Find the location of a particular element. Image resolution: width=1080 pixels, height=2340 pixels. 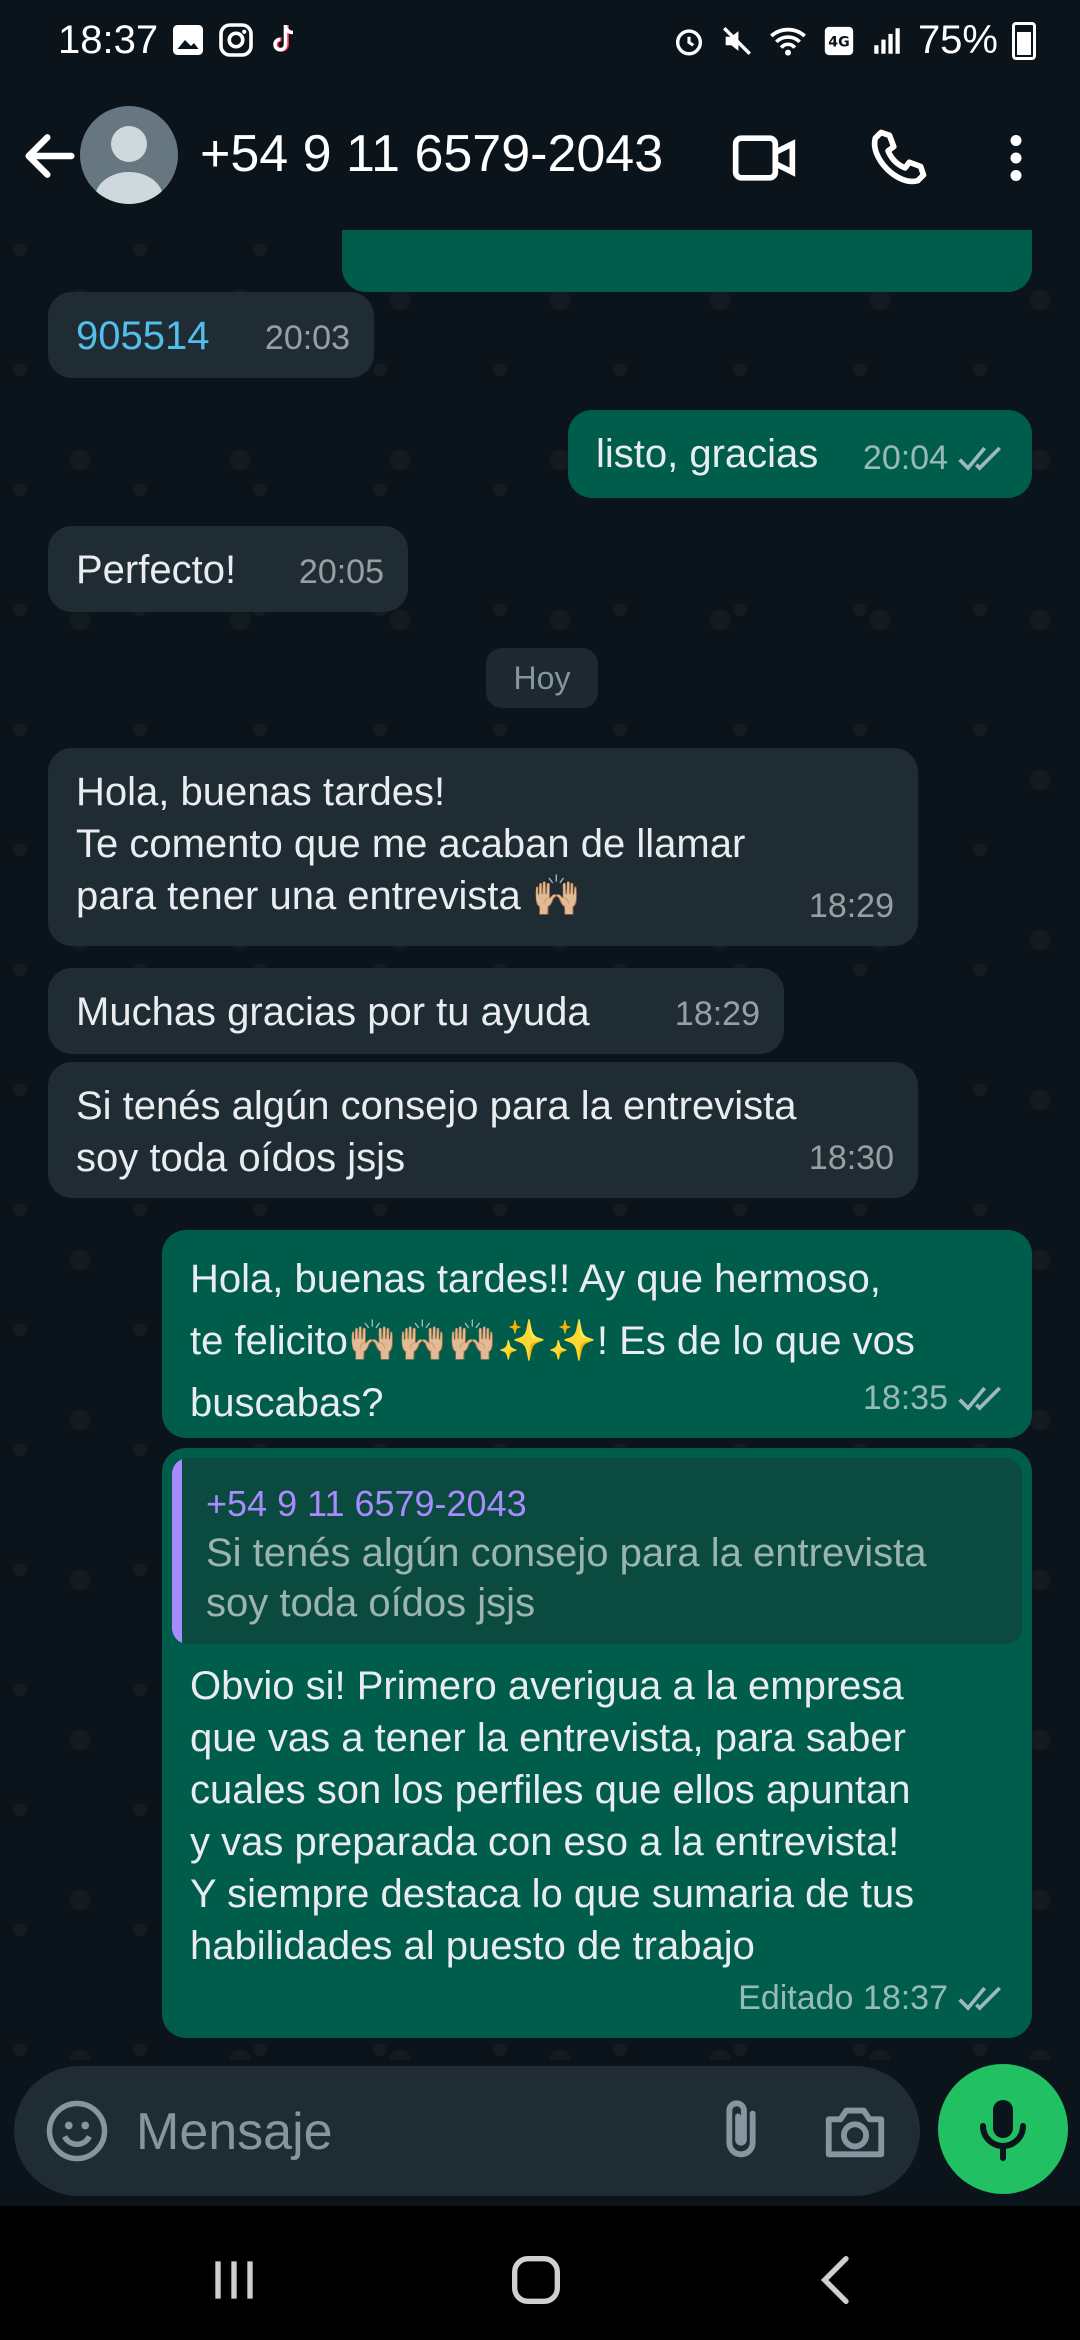

emoji-icon is located at coordinates (77, 2131).